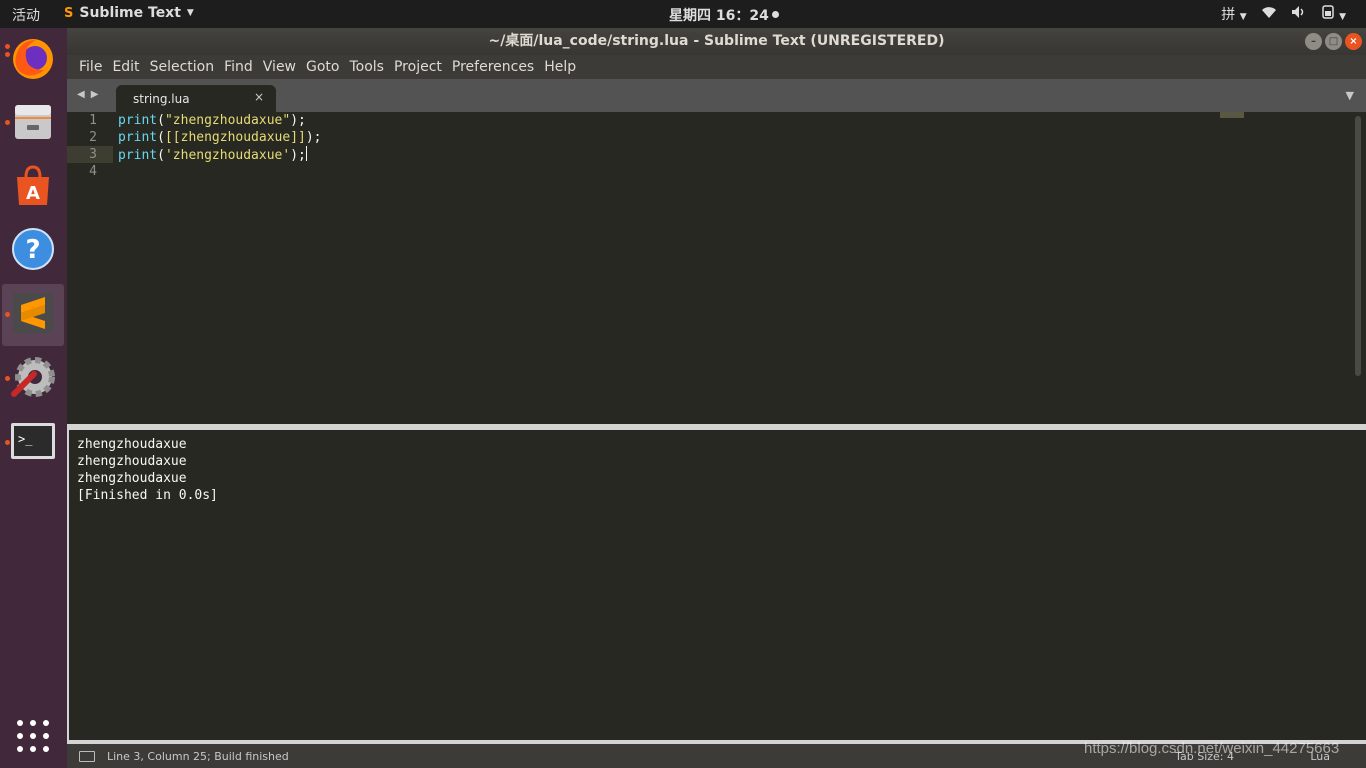 The width and height of the screenshot is (1366, 768). What do you see at coordinates (69, 13) in the screenshot?
I see `sublime-small-icon: S` at bounding box center [69, 13].